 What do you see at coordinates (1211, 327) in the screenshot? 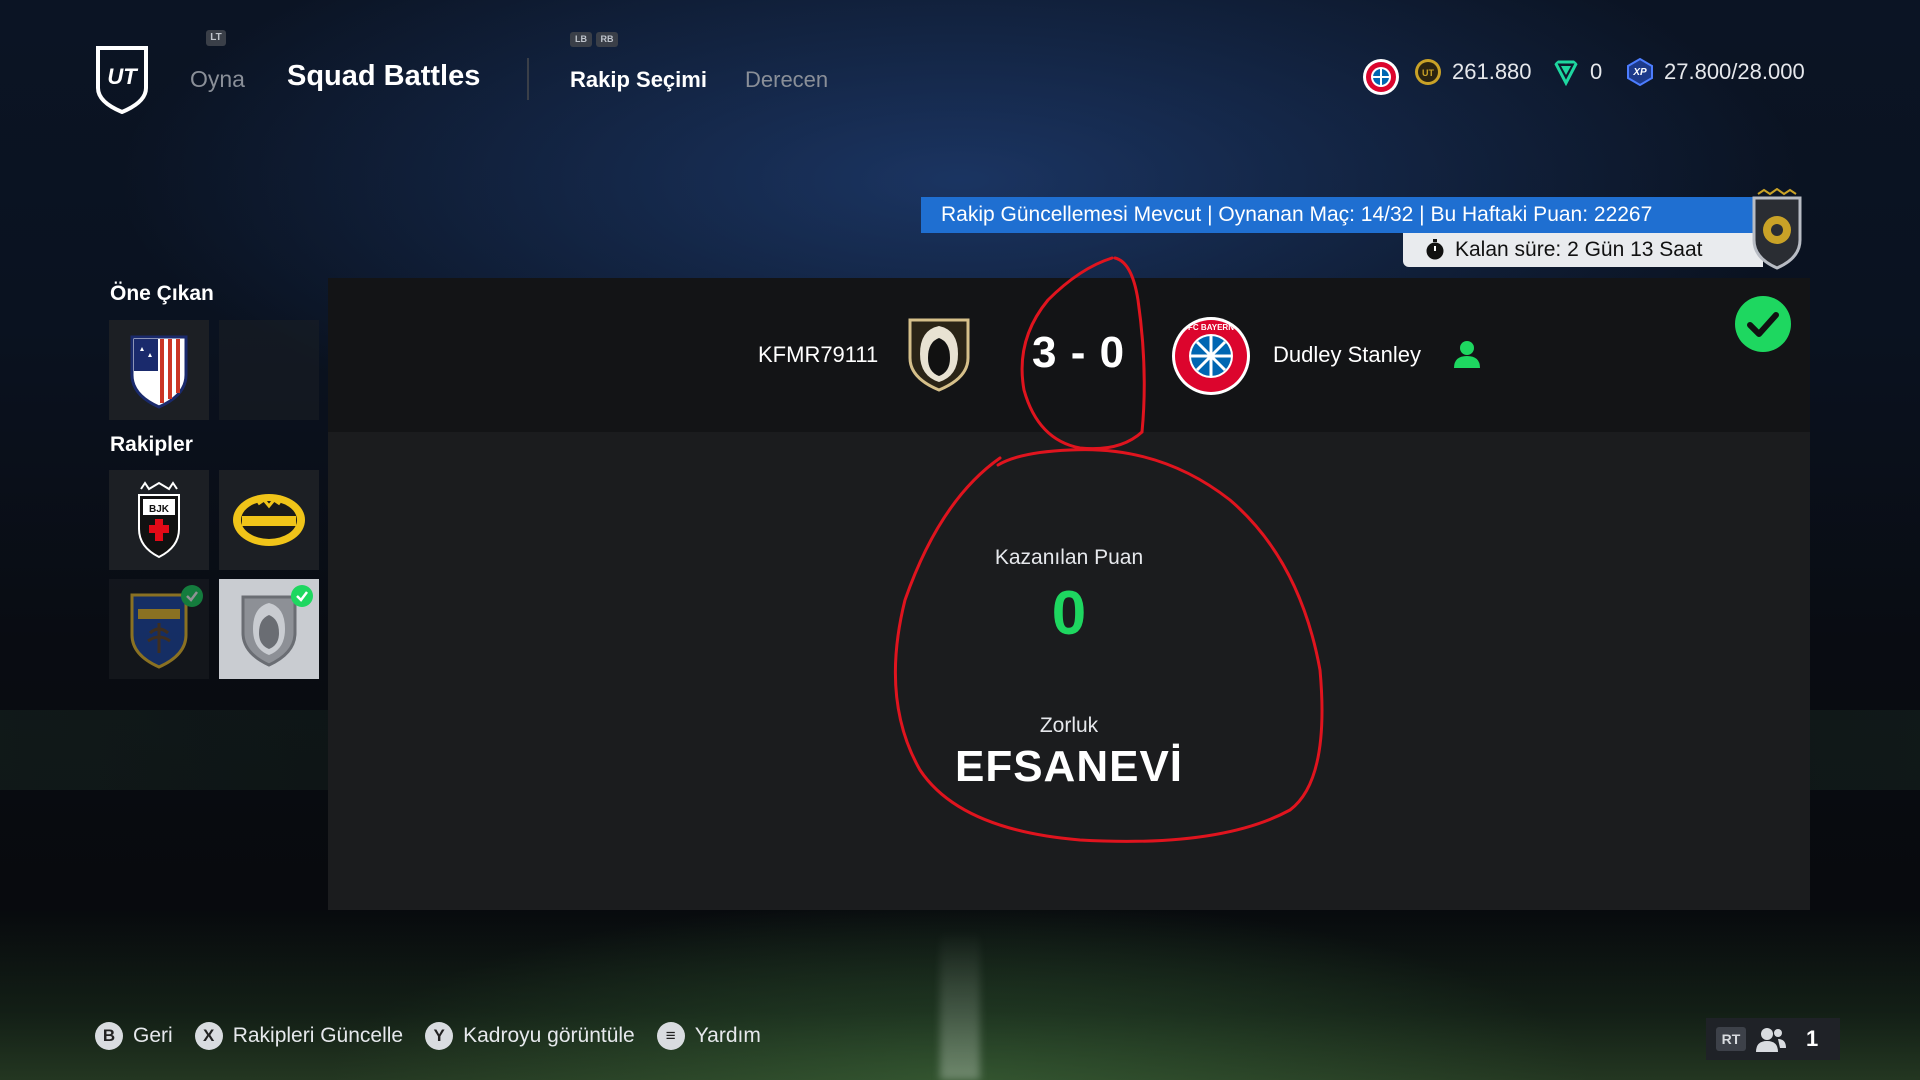
I see `svg-text: FC BAYERN` at bounding box center [1211, 327].